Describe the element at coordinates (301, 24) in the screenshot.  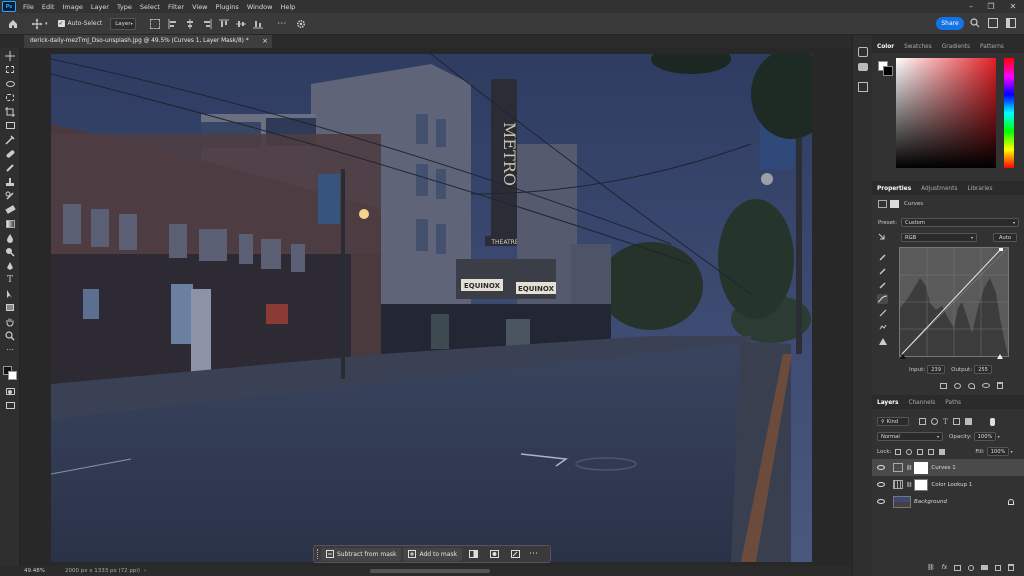
I see `settings-gear-icon` at that location.